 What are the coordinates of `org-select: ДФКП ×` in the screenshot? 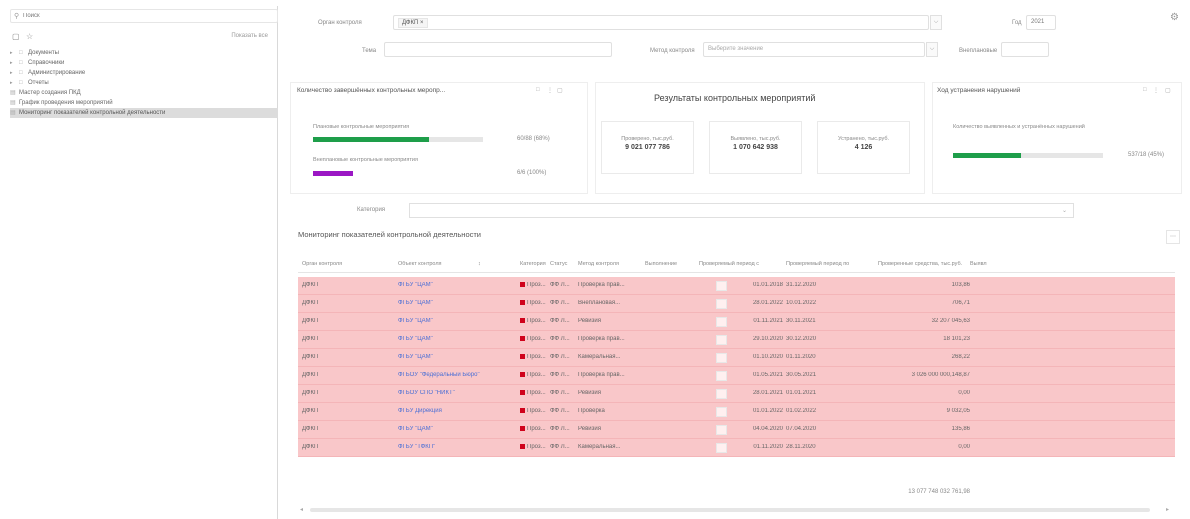 It's located at (661, 22).